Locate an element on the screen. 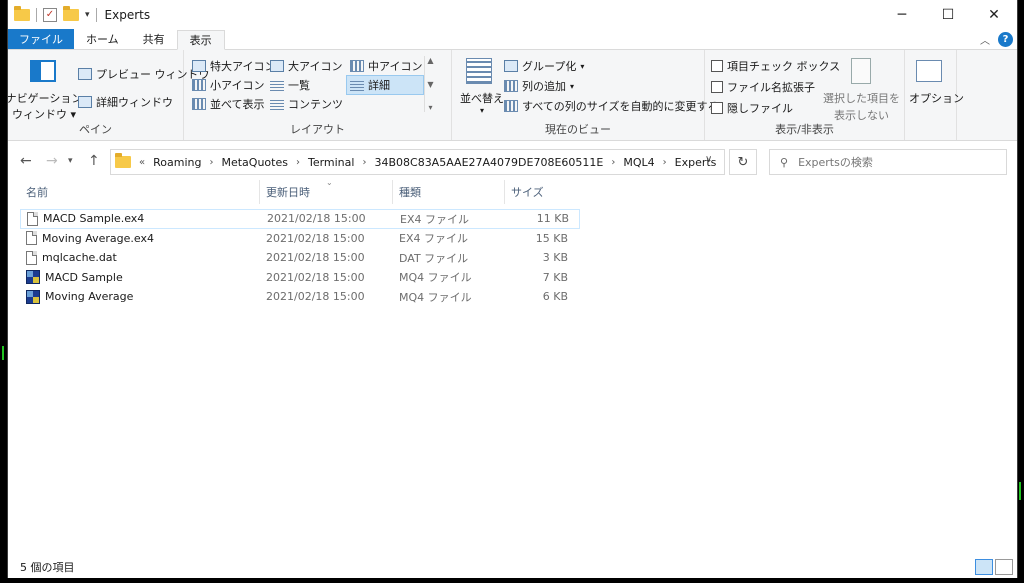  up-button: ↑ is located at coordinates (94, 161).